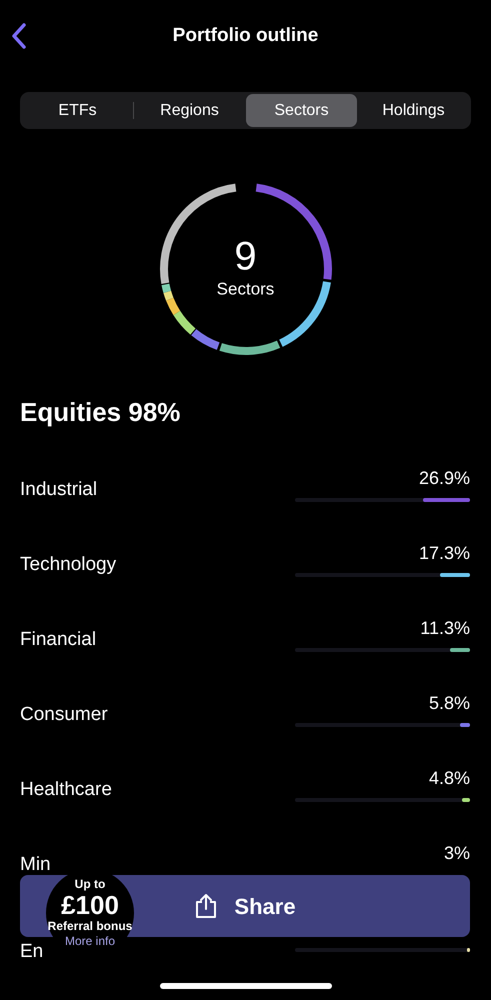 The height and width of the screenshot is (1000, 491). What do you see at coordinates (59, 490) in the screenshot?
I see `sector-label: Industrial` at bounding box center [59, 490].